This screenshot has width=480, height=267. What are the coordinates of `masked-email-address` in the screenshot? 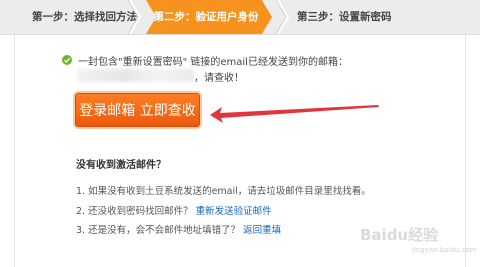 It's located at (136, 75).